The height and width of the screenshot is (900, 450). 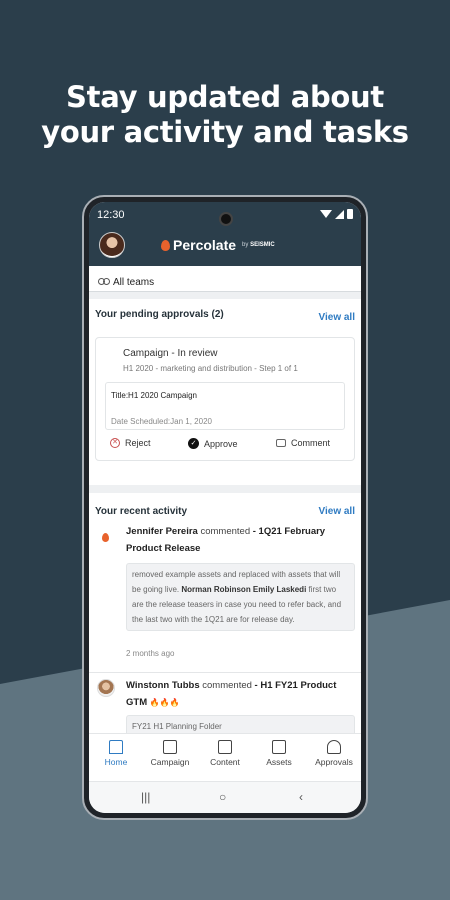 What do you see at coordinates (116, 747) in the screenshot?
I see `home-icon` at bounding box center [116, 747].